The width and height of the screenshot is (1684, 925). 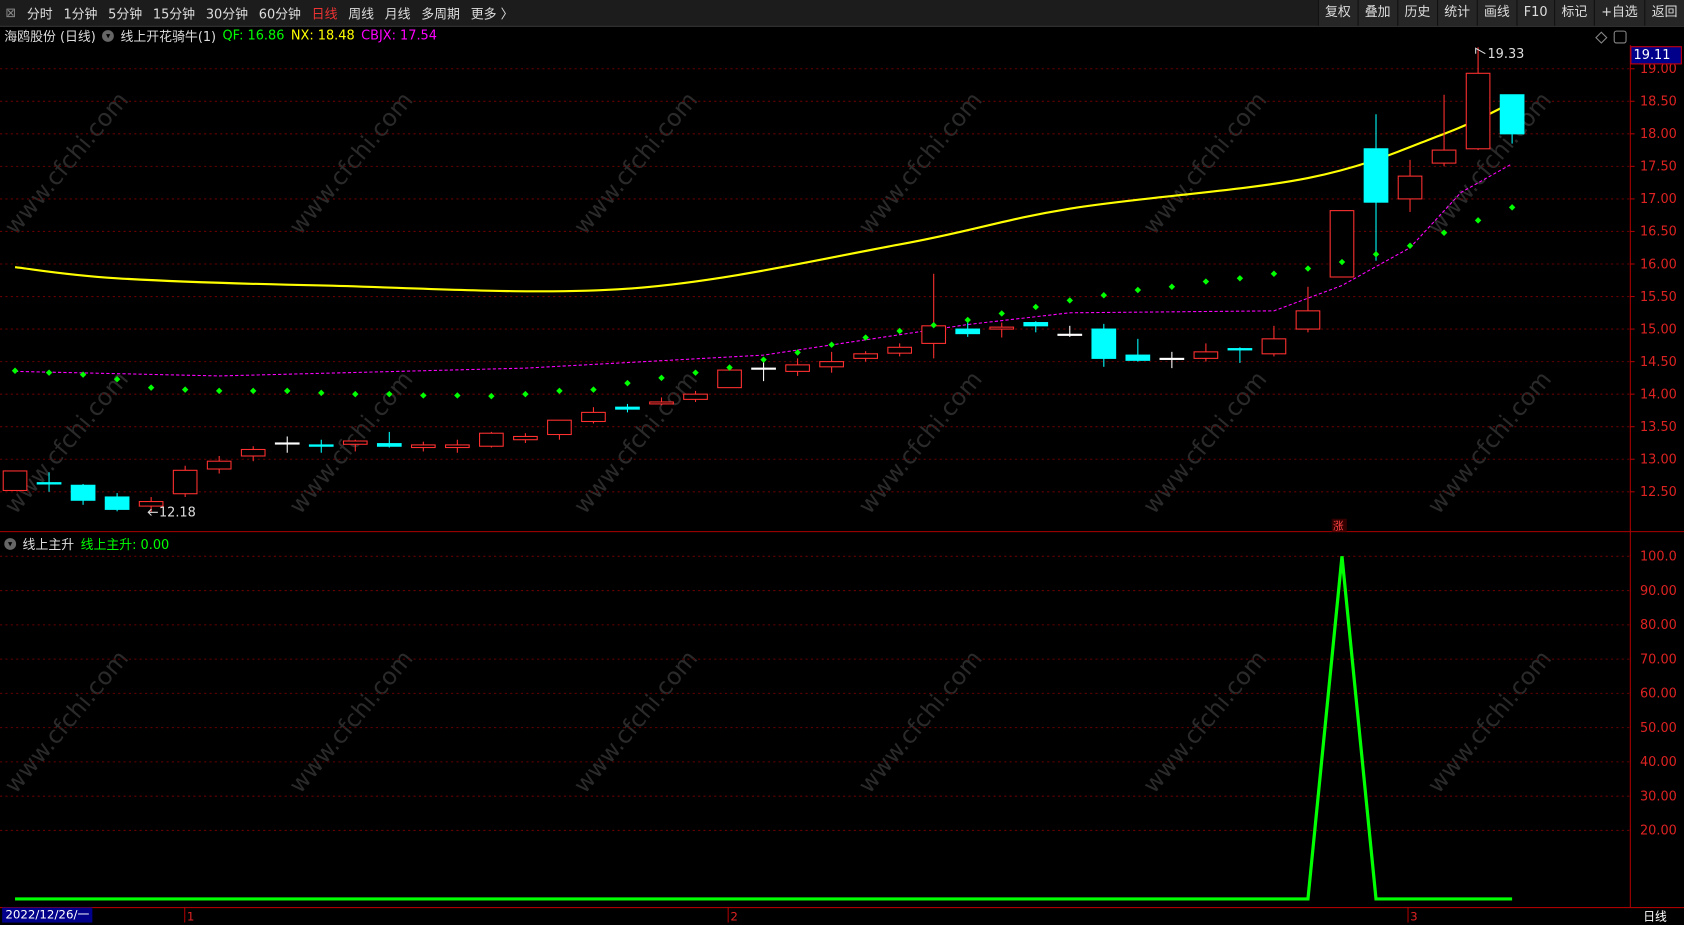 I want to click on price-axis-label: 14.00, so click(x=1658, y=394).